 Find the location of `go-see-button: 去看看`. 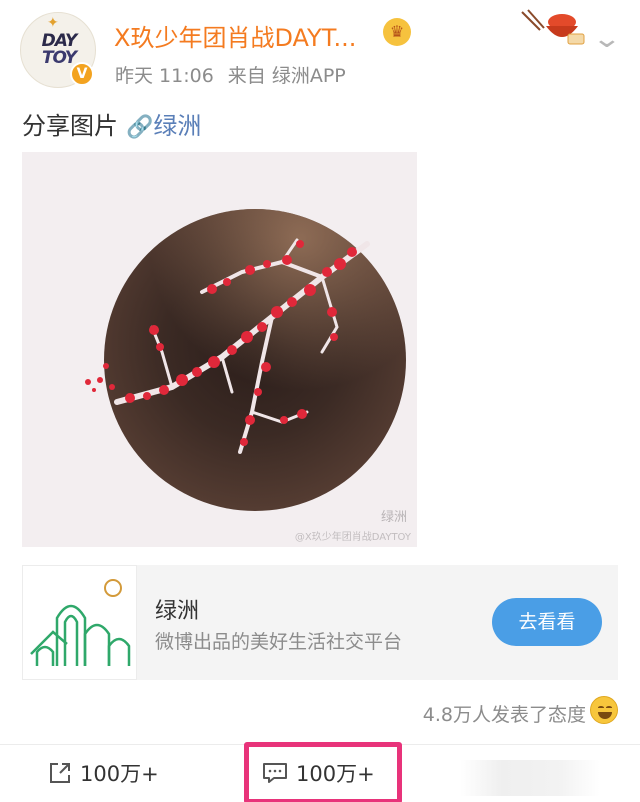

go-see-button: 去看看 is located at coordinates (547, 622).